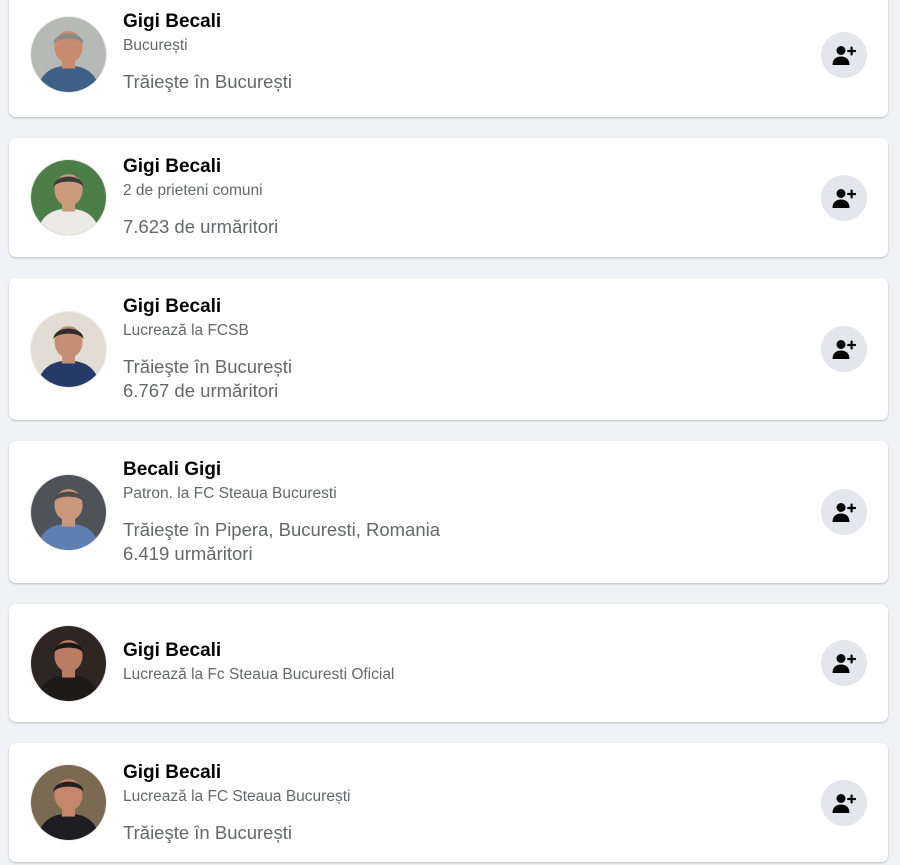 The height and width of the screenshot is (865, 900). What do you see at coordinates (155, 45) in the screenshot?
I see `profile-subtitle: București` at bounding box center [155, 45].